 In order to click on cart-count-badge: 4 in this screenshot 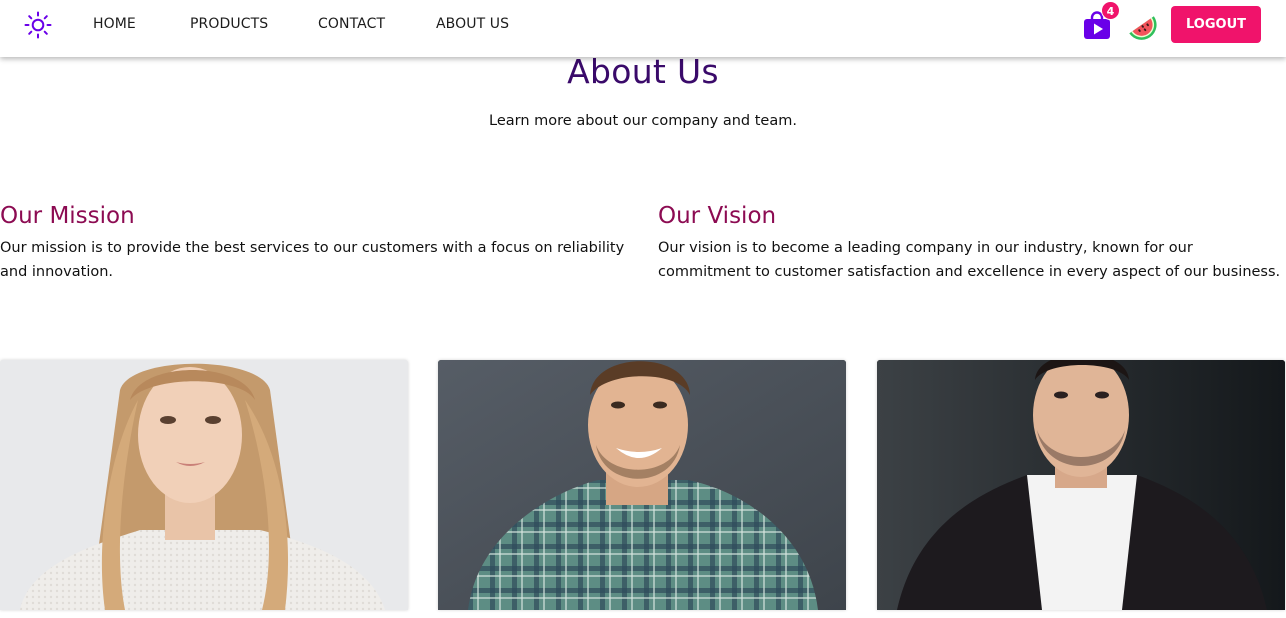, I will do `click(1110, 10)`.